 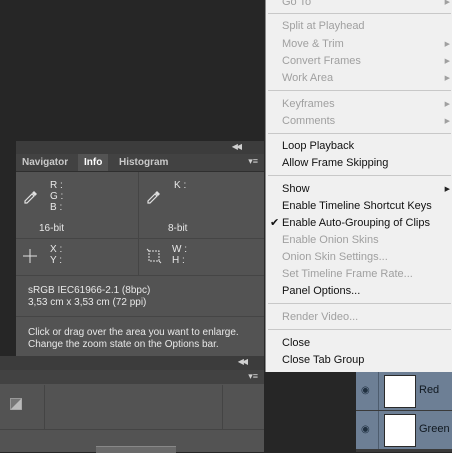 I want to click on lower-panel: ◀◀ ▾≡, so click(x=132, y=404).